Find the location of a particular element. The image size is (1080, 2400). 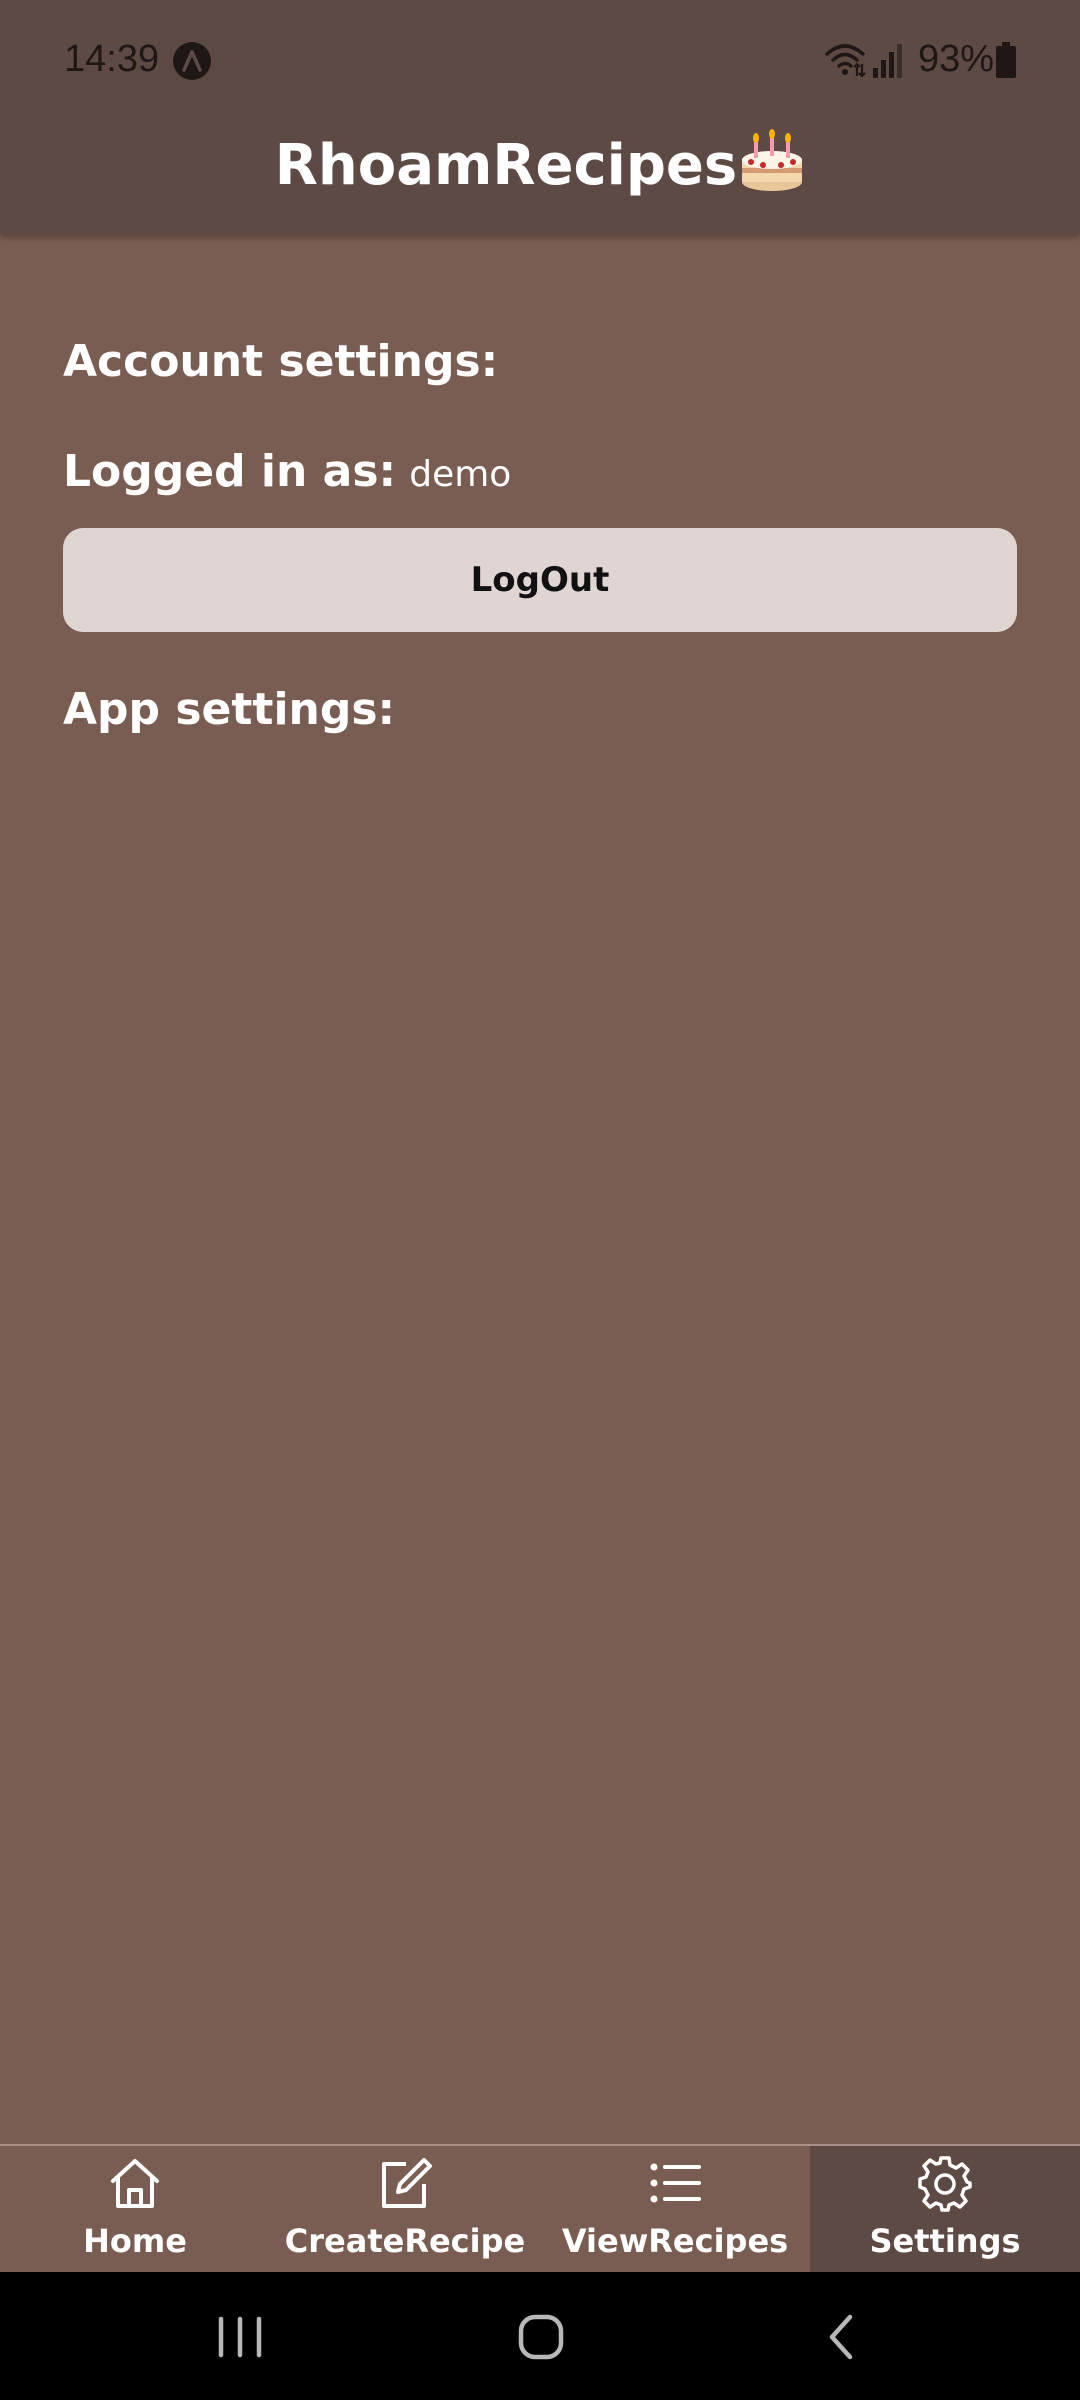

page-title: RhoamRecipes is located at coordinates (540, 166).